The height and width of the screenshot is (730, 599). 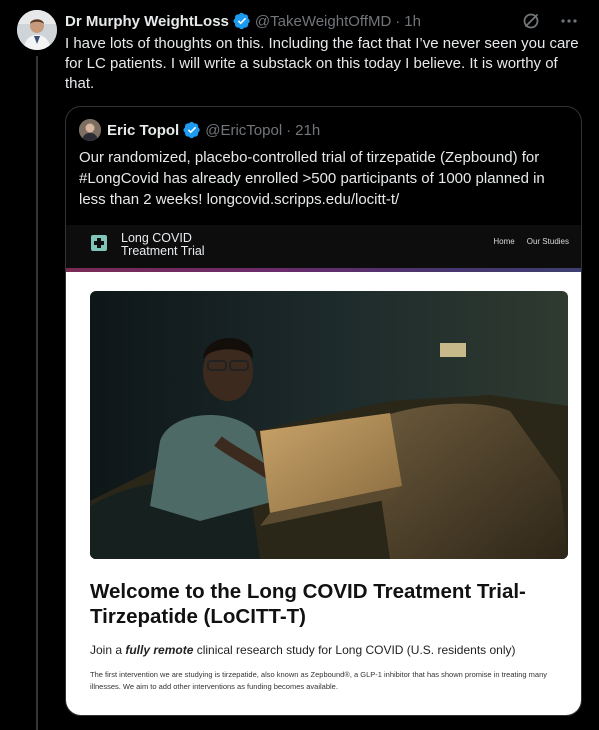 What do you see at coordinates (323, 270) in the screenshot?
I see `accent-bar` at bounding box center [323, 270].